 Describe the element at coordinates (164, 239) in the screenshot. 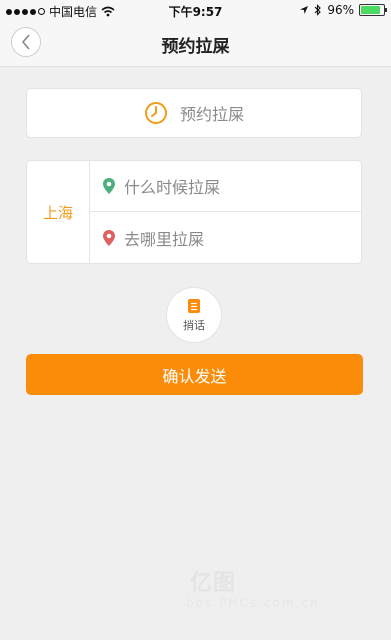

I see `where-placeholder: 去哪里拉屎` at that location.